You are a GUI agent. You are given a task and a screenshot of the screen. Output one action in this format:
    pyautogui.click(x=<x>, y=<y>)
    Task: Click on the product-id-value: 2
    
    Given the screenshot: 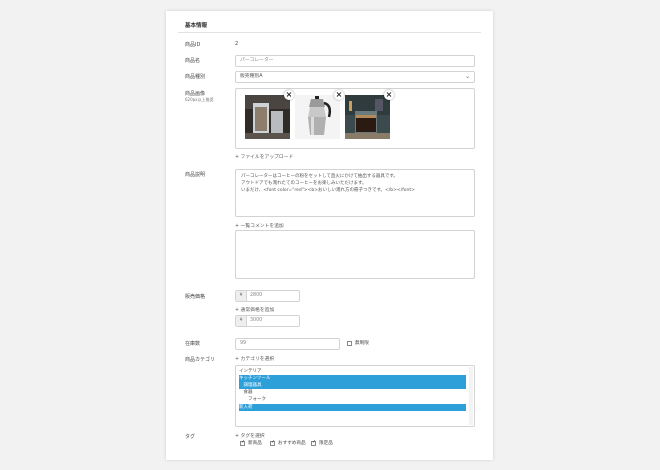 What is the action you would take?
    pyautogui.click(x=237, y=44)
    